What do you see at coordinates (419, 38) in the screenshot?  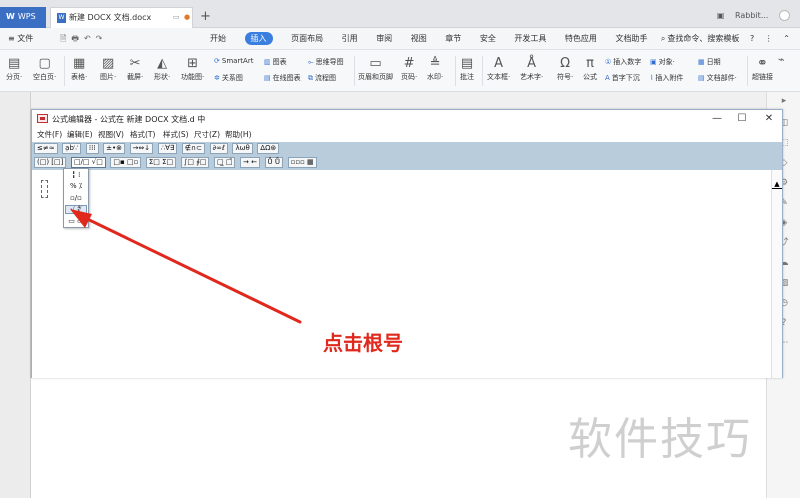 I see `tab-view: 视图` at bounding box center [419, 38].